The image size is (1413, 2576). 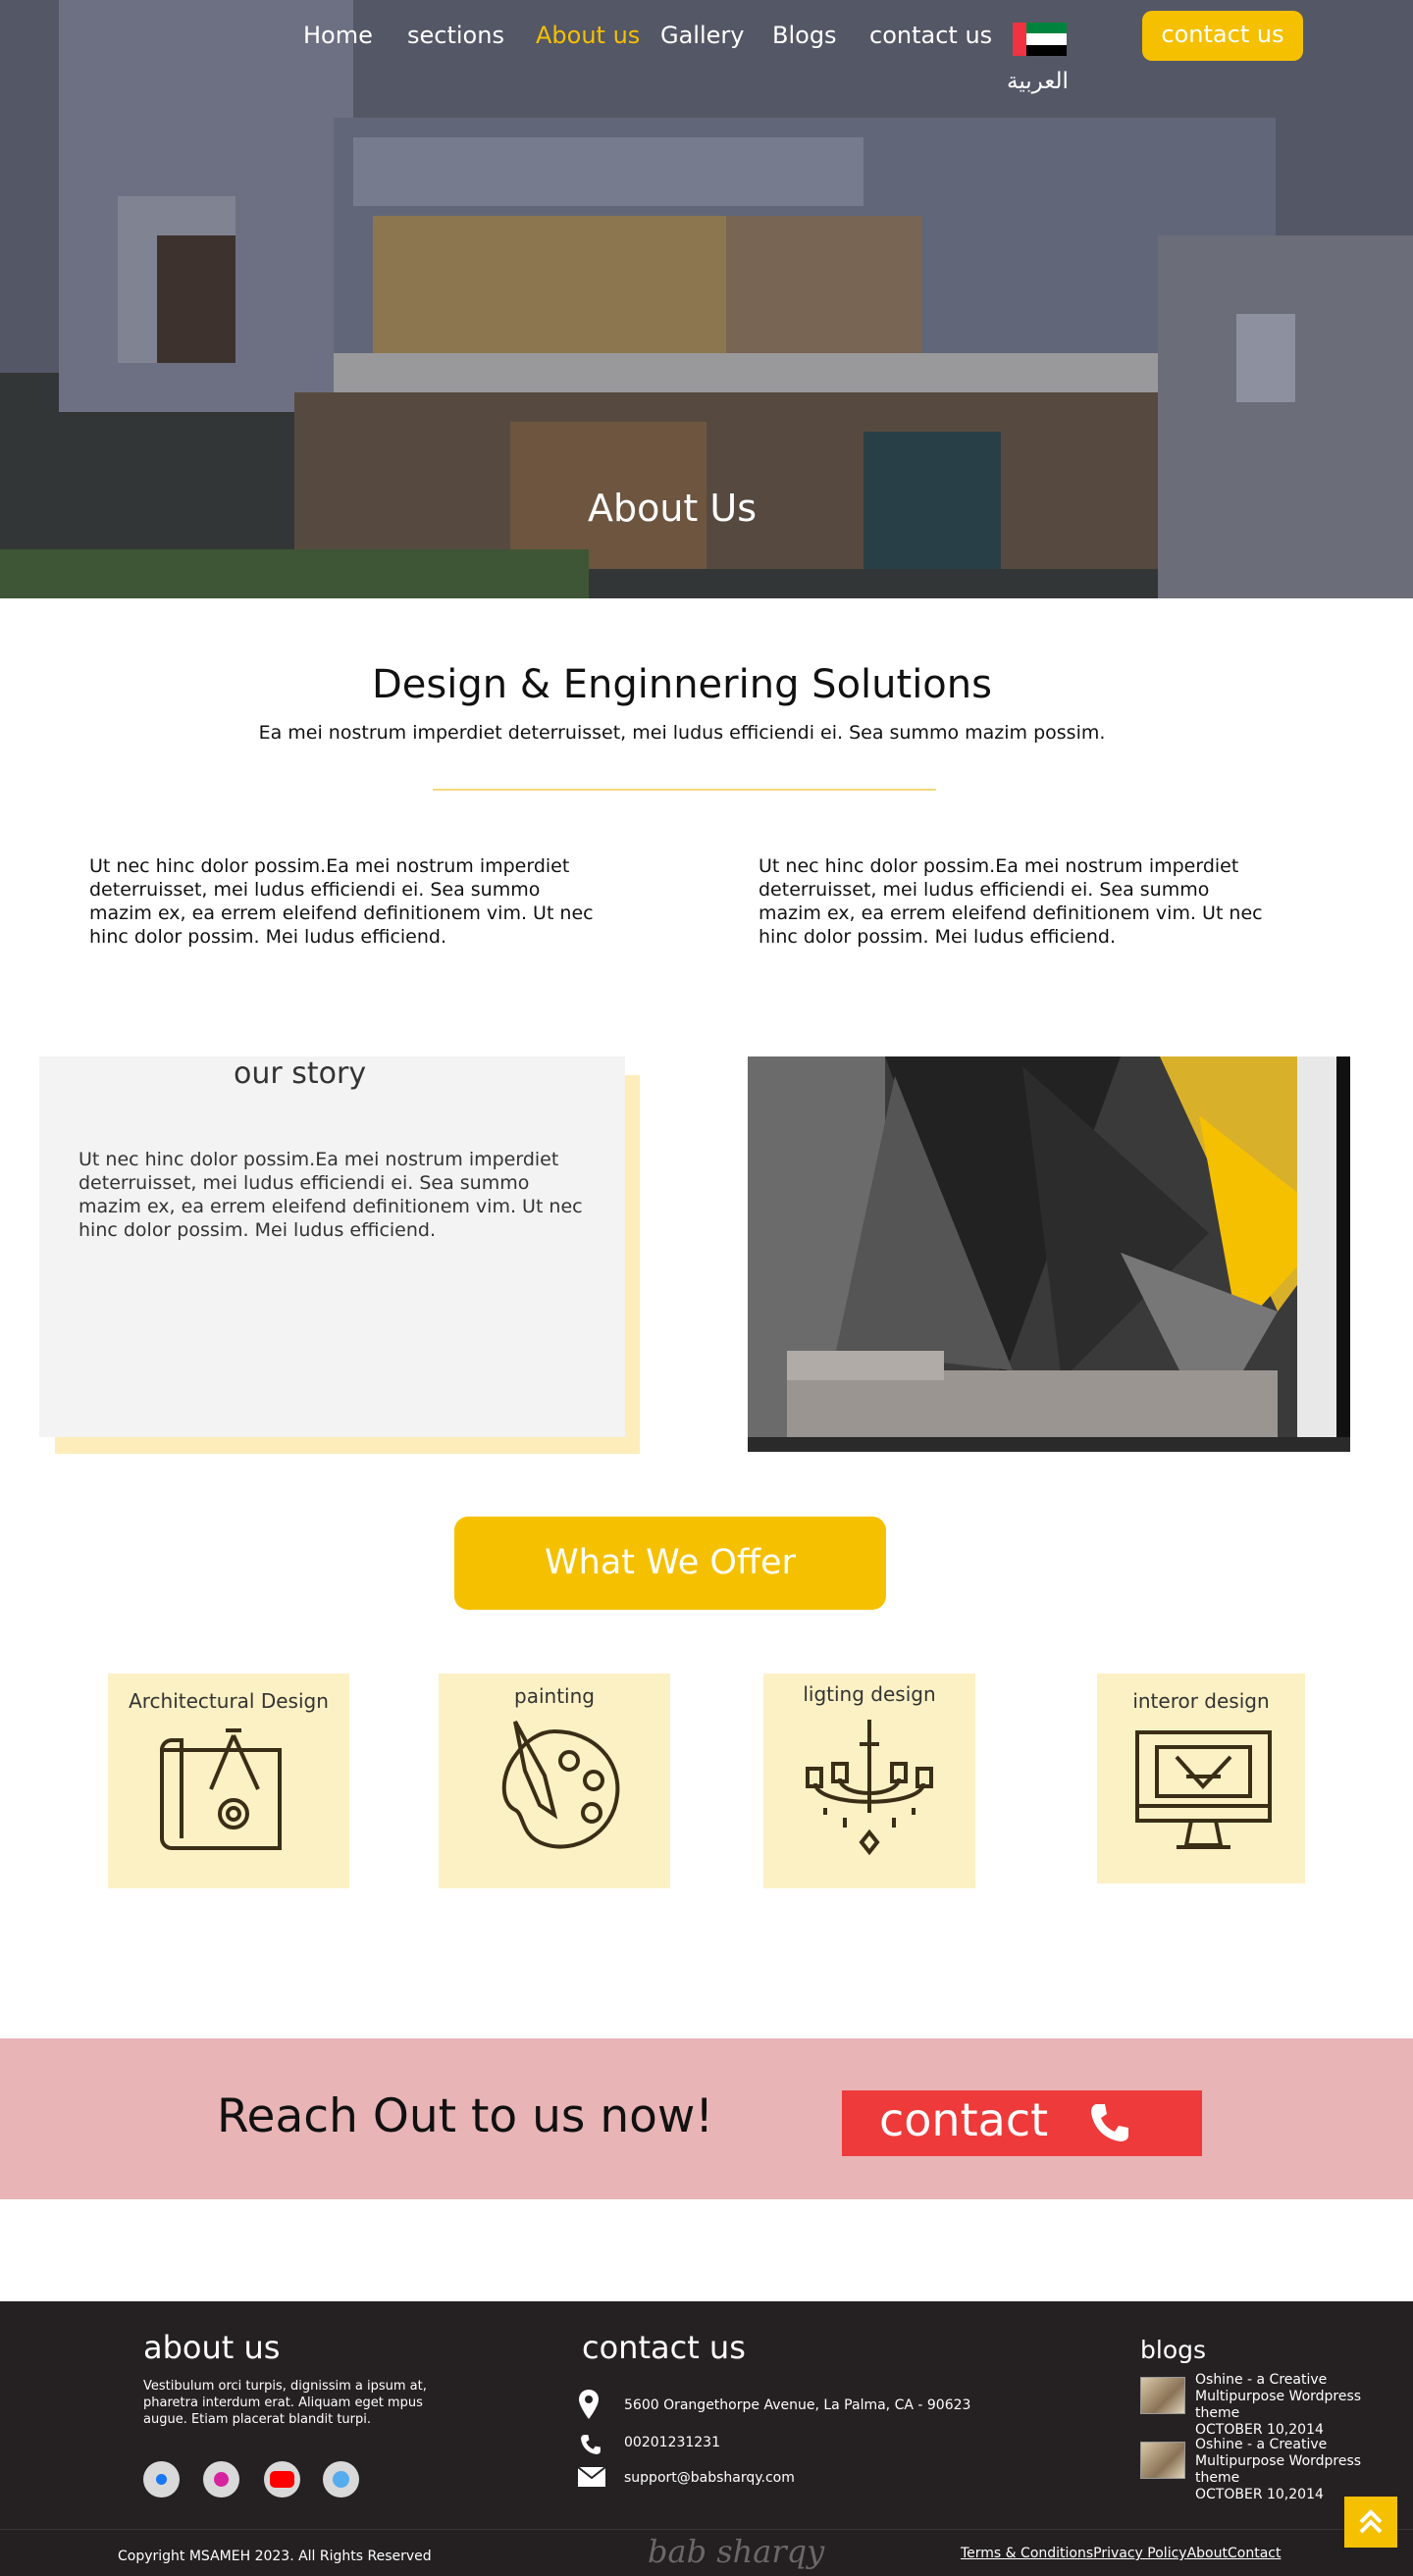 I want to click on terms-link: Terms & Conditions, so click(x=1027, y=2553).